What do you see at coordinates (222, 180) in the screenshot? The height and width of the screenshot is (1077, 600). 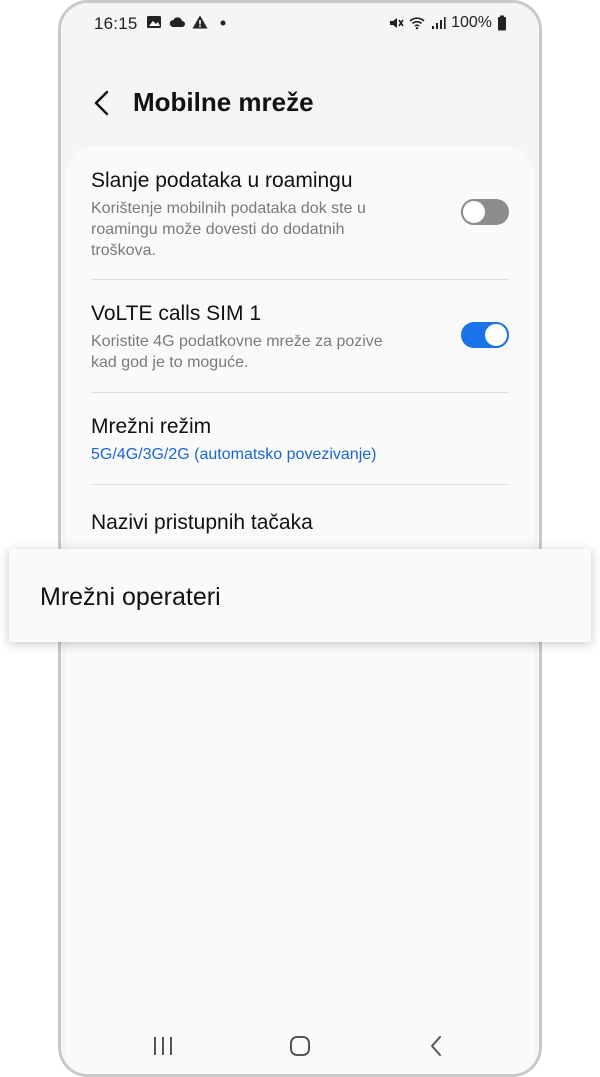 I see `roaming-title: Slanje podataka u roamingu` at bounding box center [222, 180].